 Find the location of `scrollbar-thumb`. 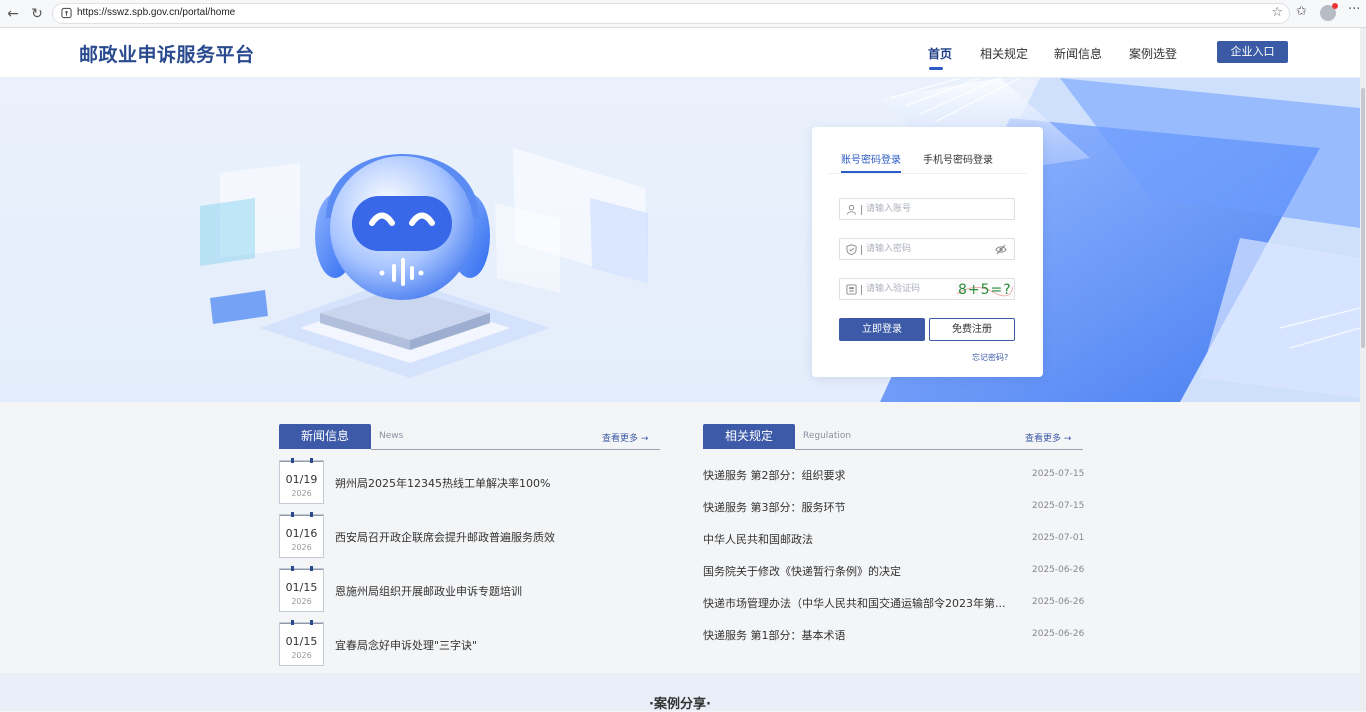

scrollbar-thumb is located at coordinates (1363, 218).